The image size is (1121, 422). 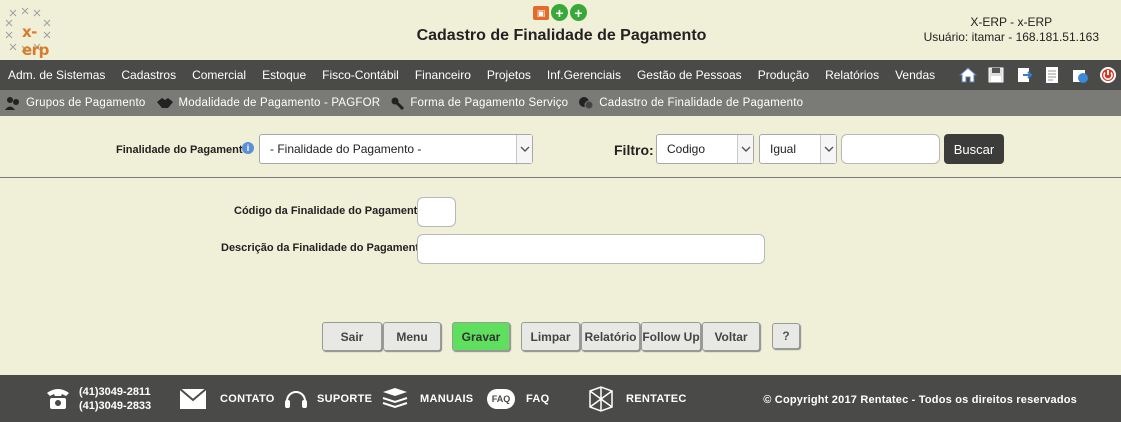 What do you see at coordinates (248, 148) in the screenshot?
I see `info-icon: i` at bounding box center [248, 148].